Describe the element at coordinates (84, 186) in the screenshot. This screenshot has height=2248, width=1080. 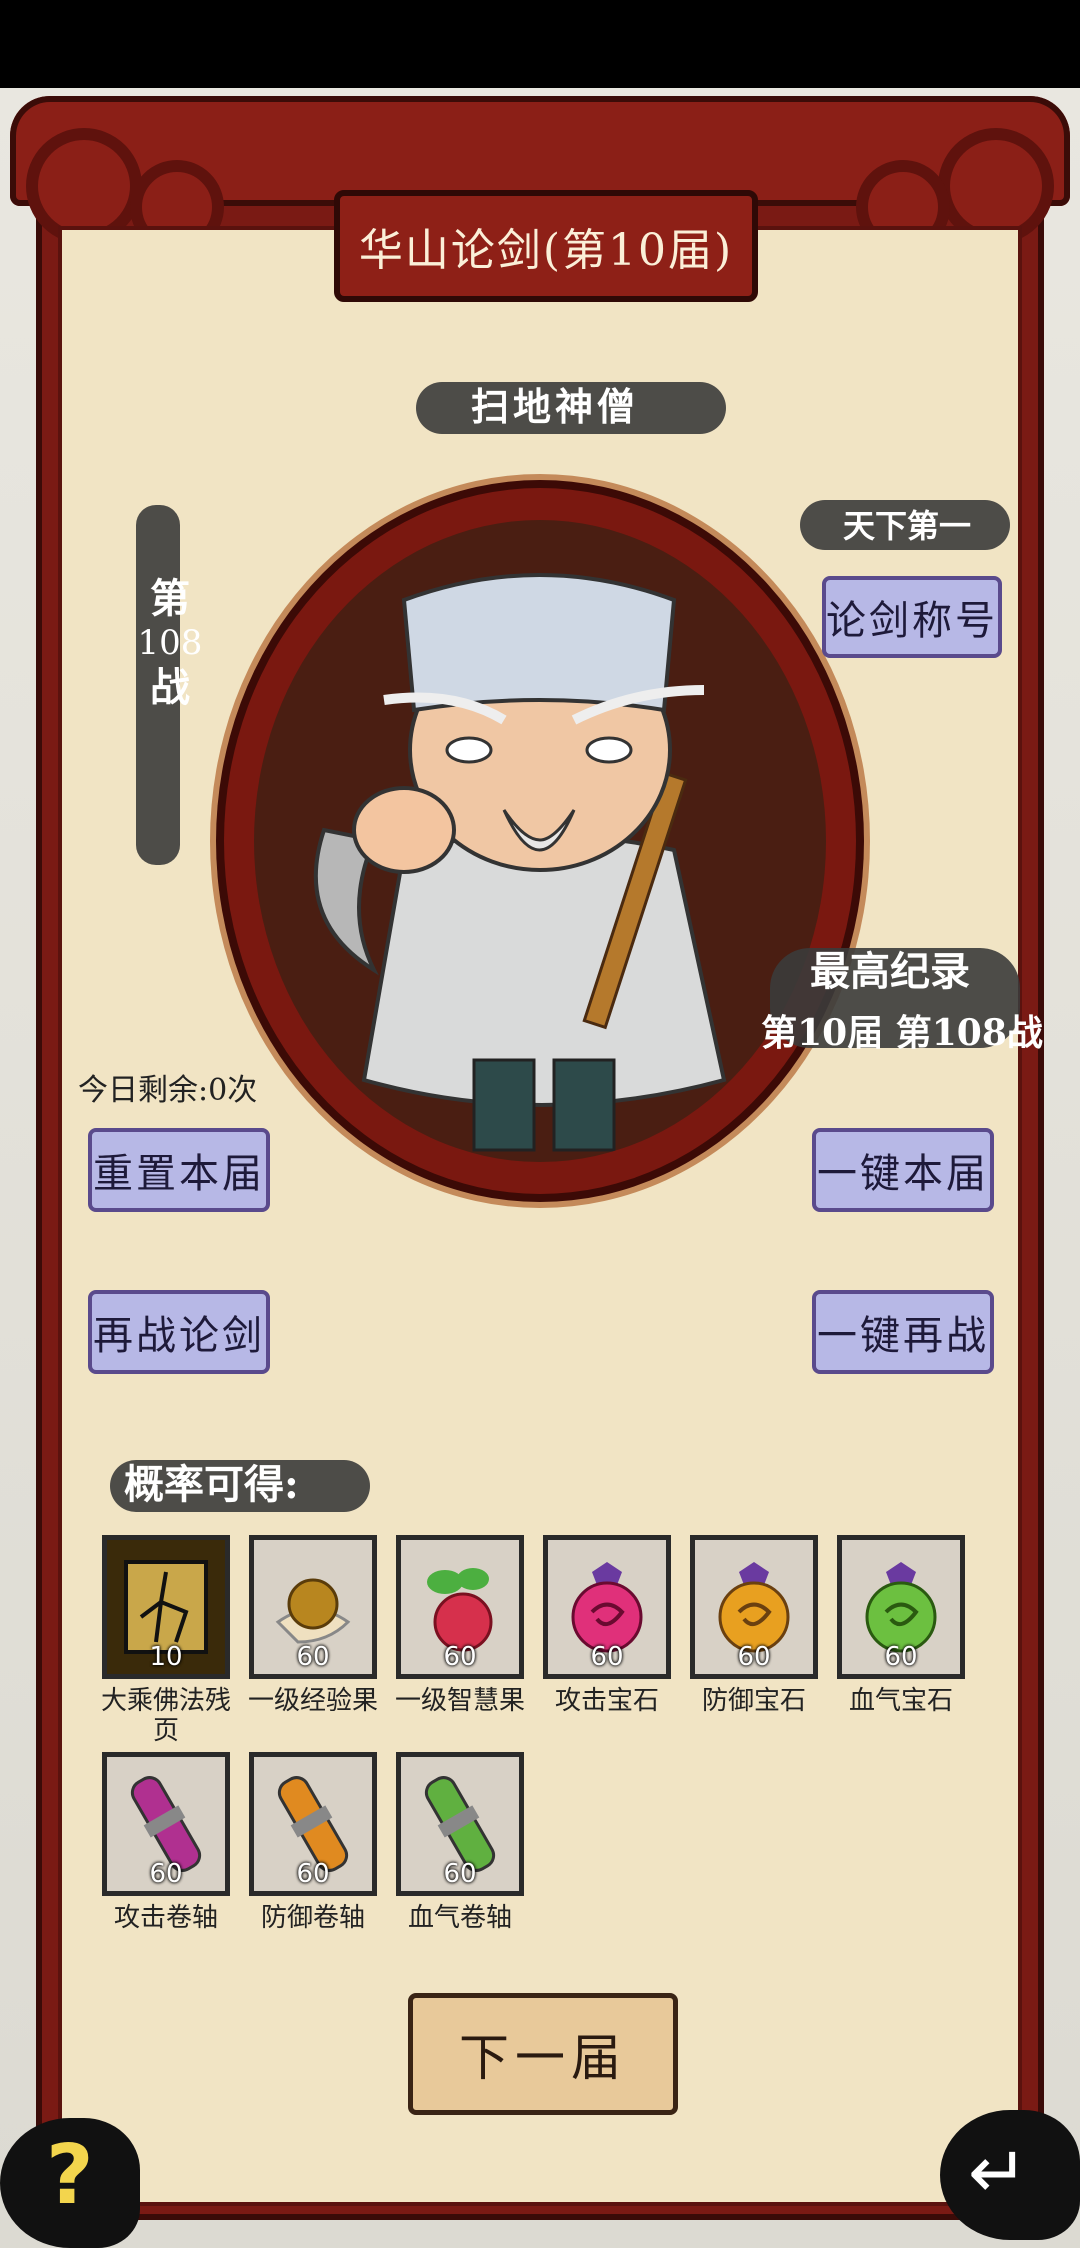
I see `ornament-left` at that location.